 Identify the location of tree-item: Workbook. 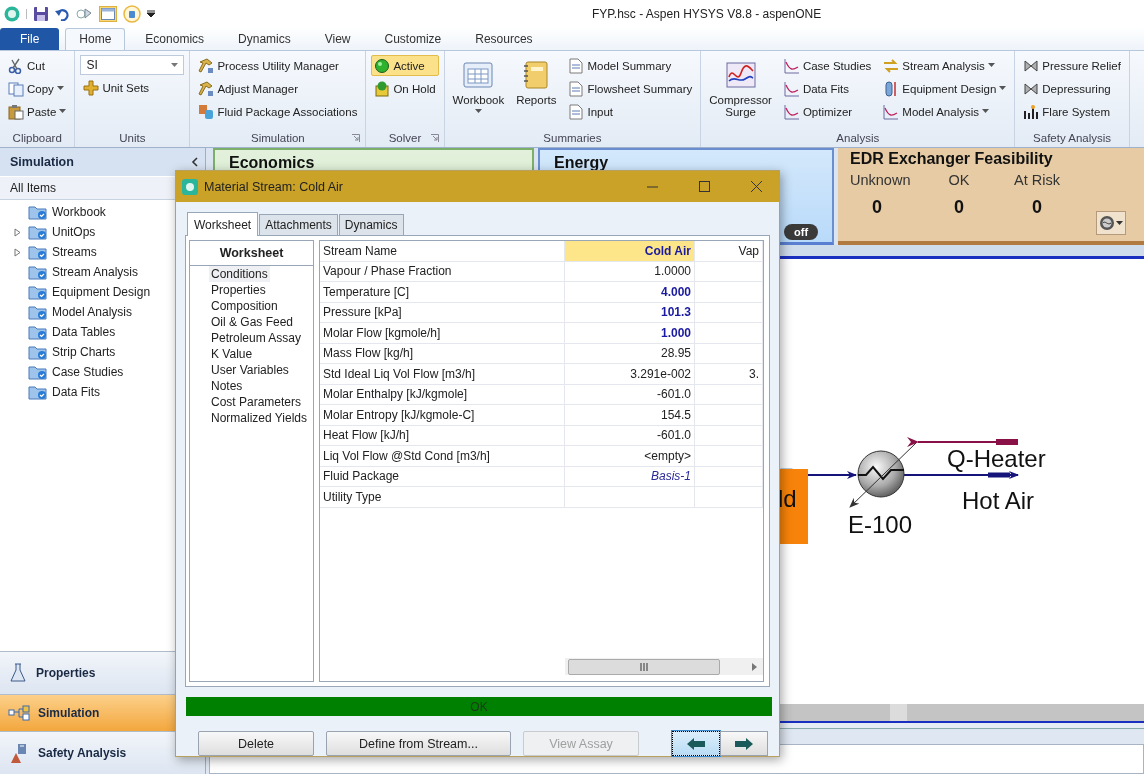
(55, 212).